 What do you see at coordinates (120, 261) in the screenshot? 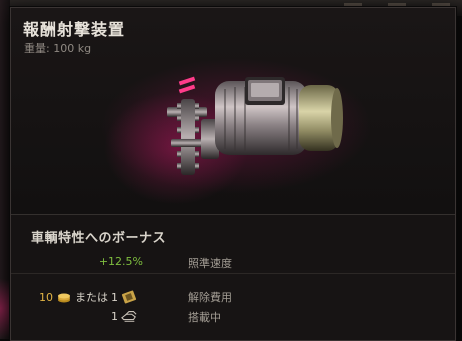
I see `bonus-value: +12.5%` at bounding box center [120, 261].